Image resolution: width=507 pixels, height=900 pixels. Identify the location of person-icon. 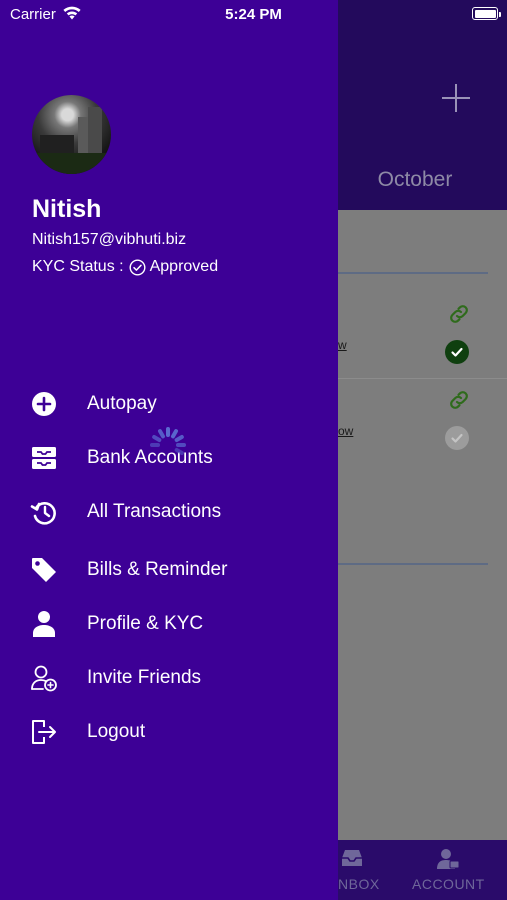
(44, 624).